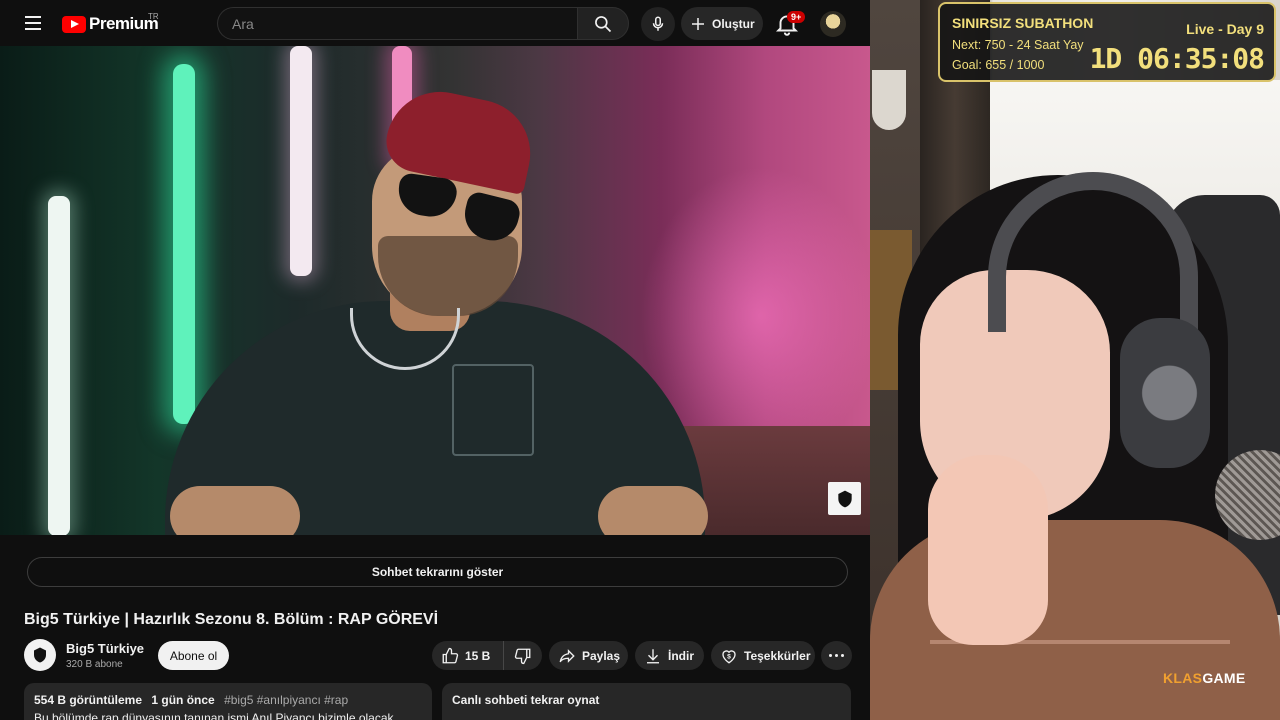 The height and width of the screenshot is (720, 1280). What do you see at coordinates (733, 23) in the screenshot?
I see `create-label: Oluştur` at bounding box center [733, 23].